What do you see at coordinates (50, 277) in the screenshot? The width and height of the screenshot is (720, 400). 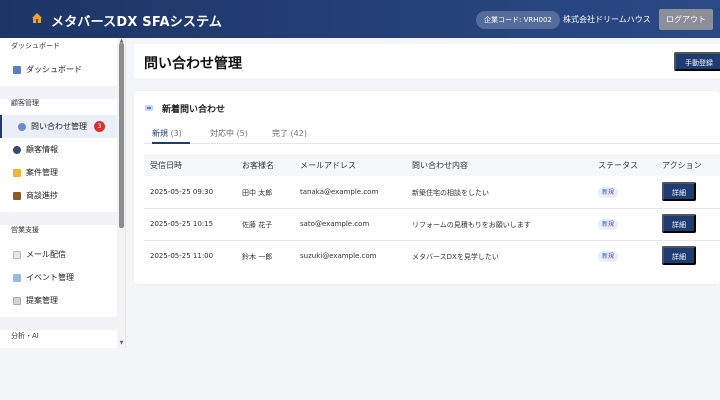 I see `sidebar-item-label: イベント管理` at bounding box center [50, 277].